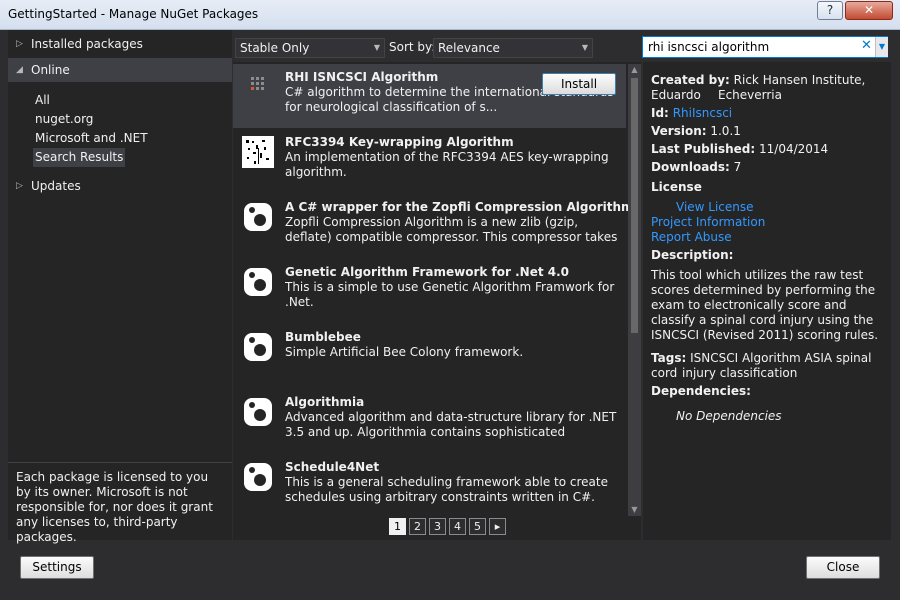 The width and height of the screenshot is (900, 600). What do you see at coordinates (120, 70) in the screenshot?
I see `tree-online: ◢ Online` at bounding box center [120, 70].